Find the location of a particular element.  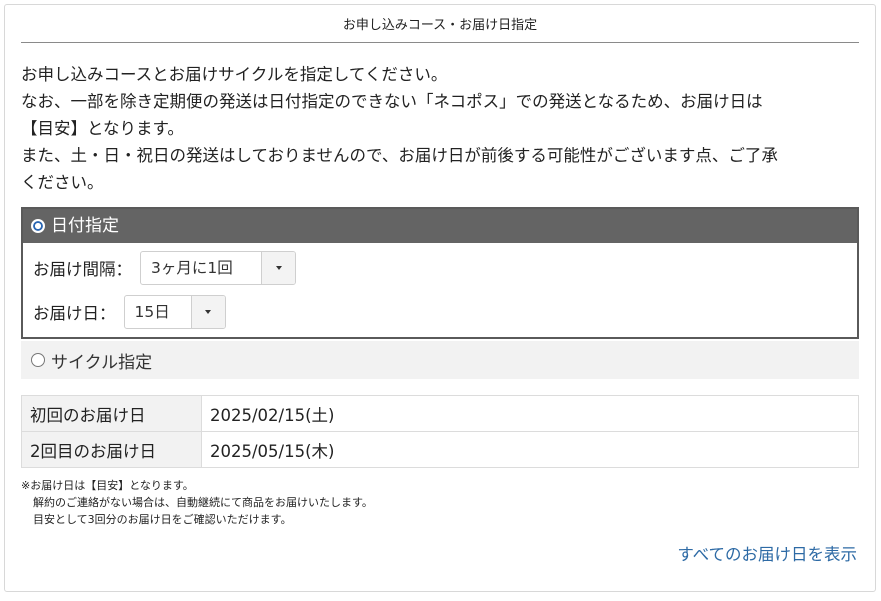

date-value-cell: 2025/05/15(木) is located at coordinates (530, 449).